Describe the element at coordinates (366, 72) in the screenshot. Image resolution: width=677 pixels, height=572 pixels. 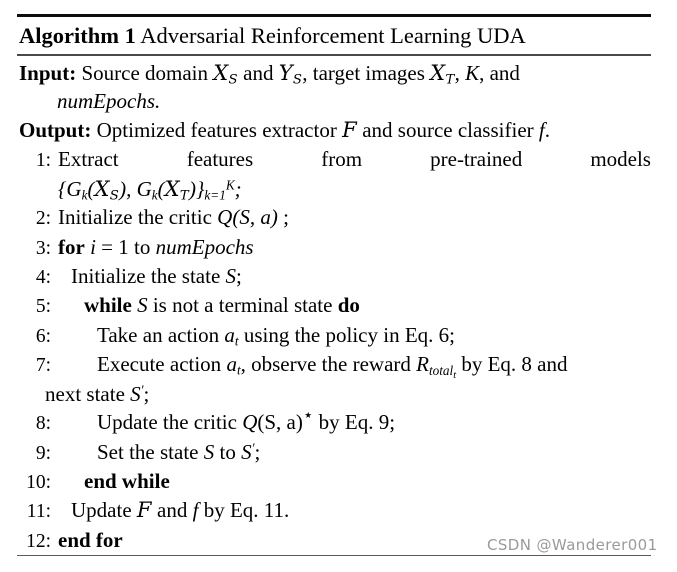
I see `input-text-c: , target images` at that location.